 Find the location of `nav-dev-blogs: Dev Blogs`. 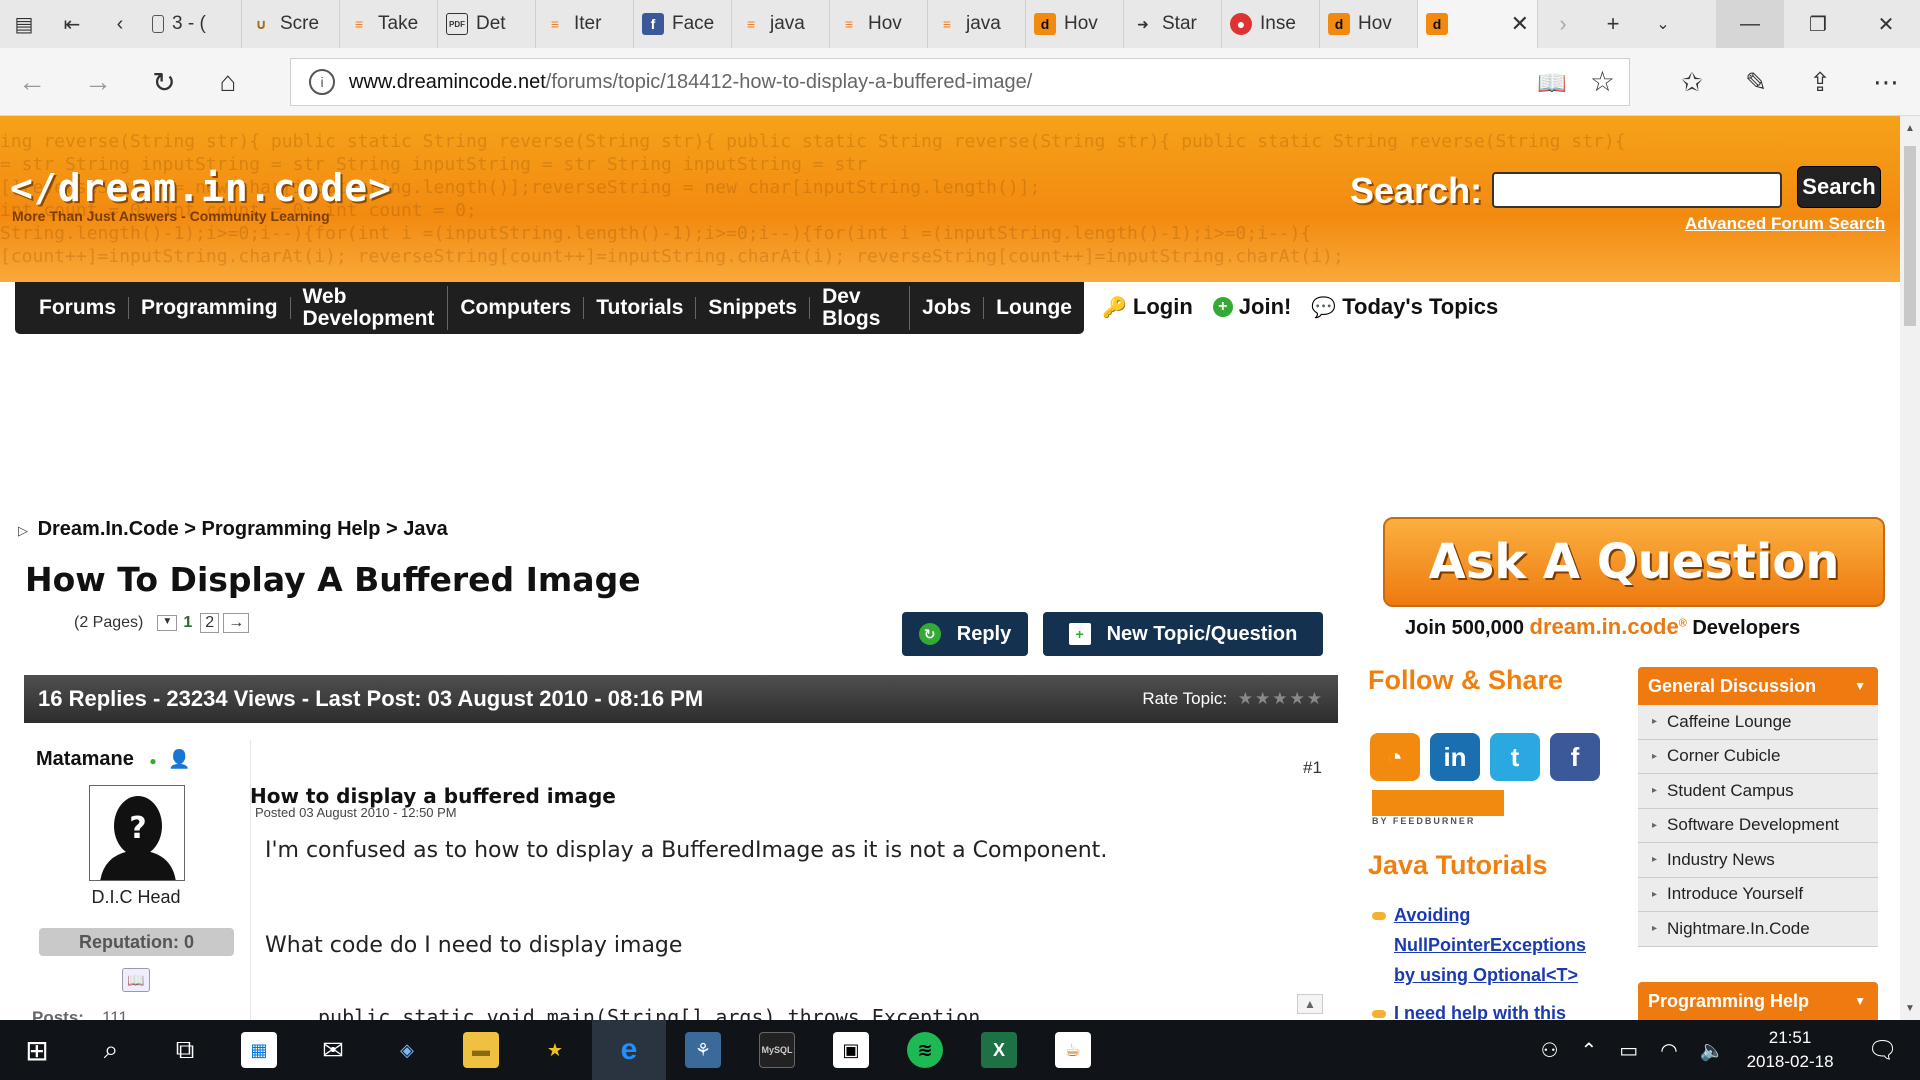

nav-dev-blogs: Dev Blogs is located at coordinates (860, 308).